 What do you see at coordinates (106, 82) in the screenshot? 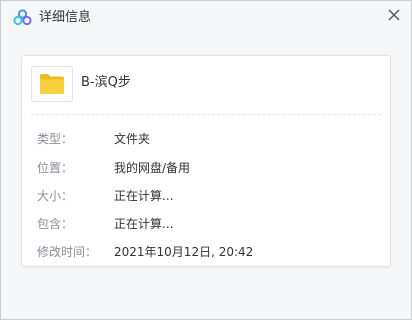
I see `file-name: B-滨Q步` at bounding box center [106, 82].